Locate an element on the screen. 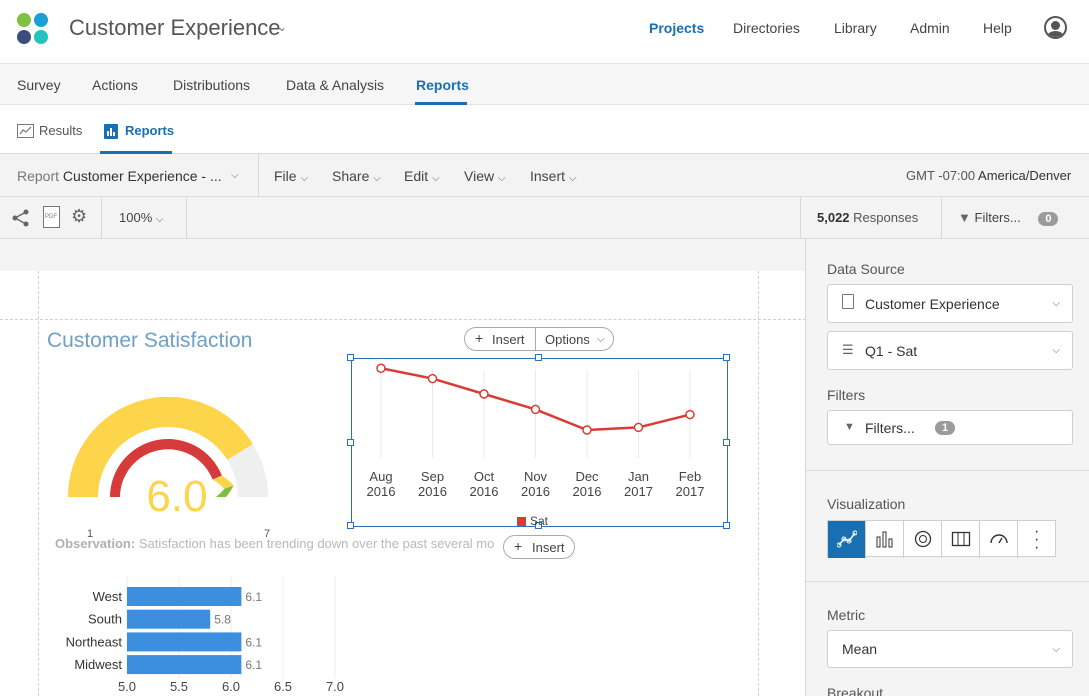  x-tick-label: Nov is located at coordinates (536, 476).